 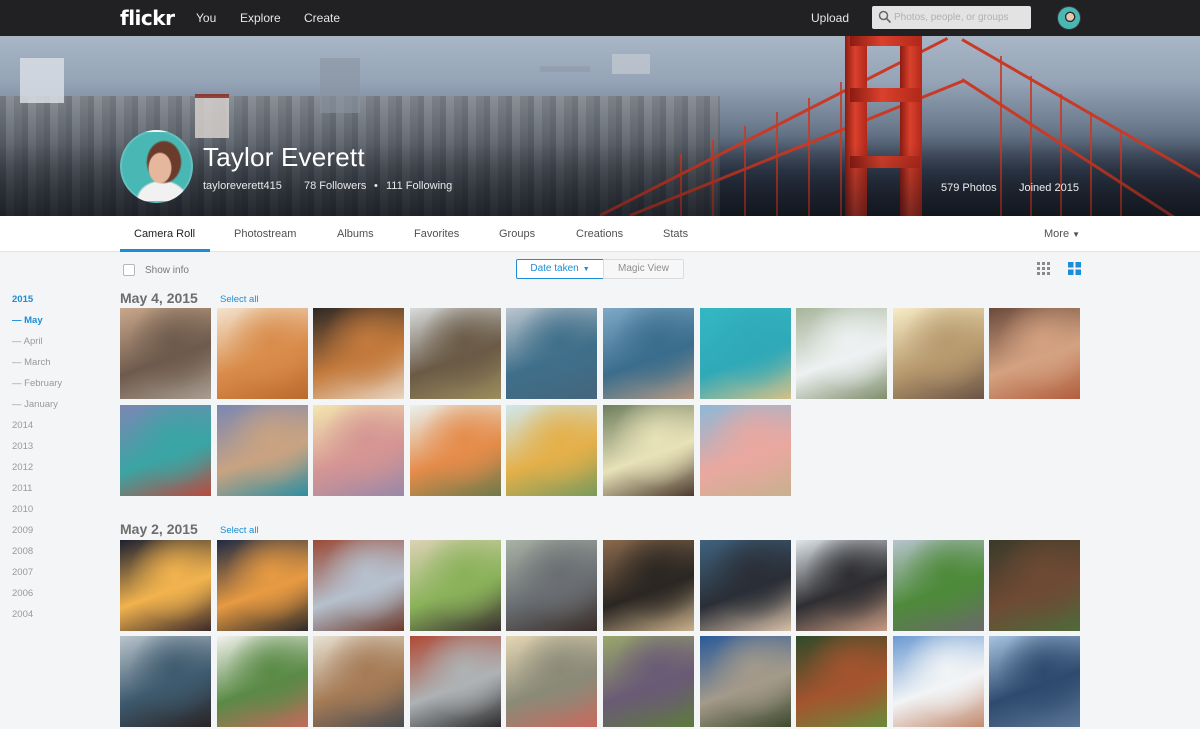 What do you see at coordinates (675, 234) in the screenshot?
I see `tab-stats: Stats` at bounding box center [675, 234].